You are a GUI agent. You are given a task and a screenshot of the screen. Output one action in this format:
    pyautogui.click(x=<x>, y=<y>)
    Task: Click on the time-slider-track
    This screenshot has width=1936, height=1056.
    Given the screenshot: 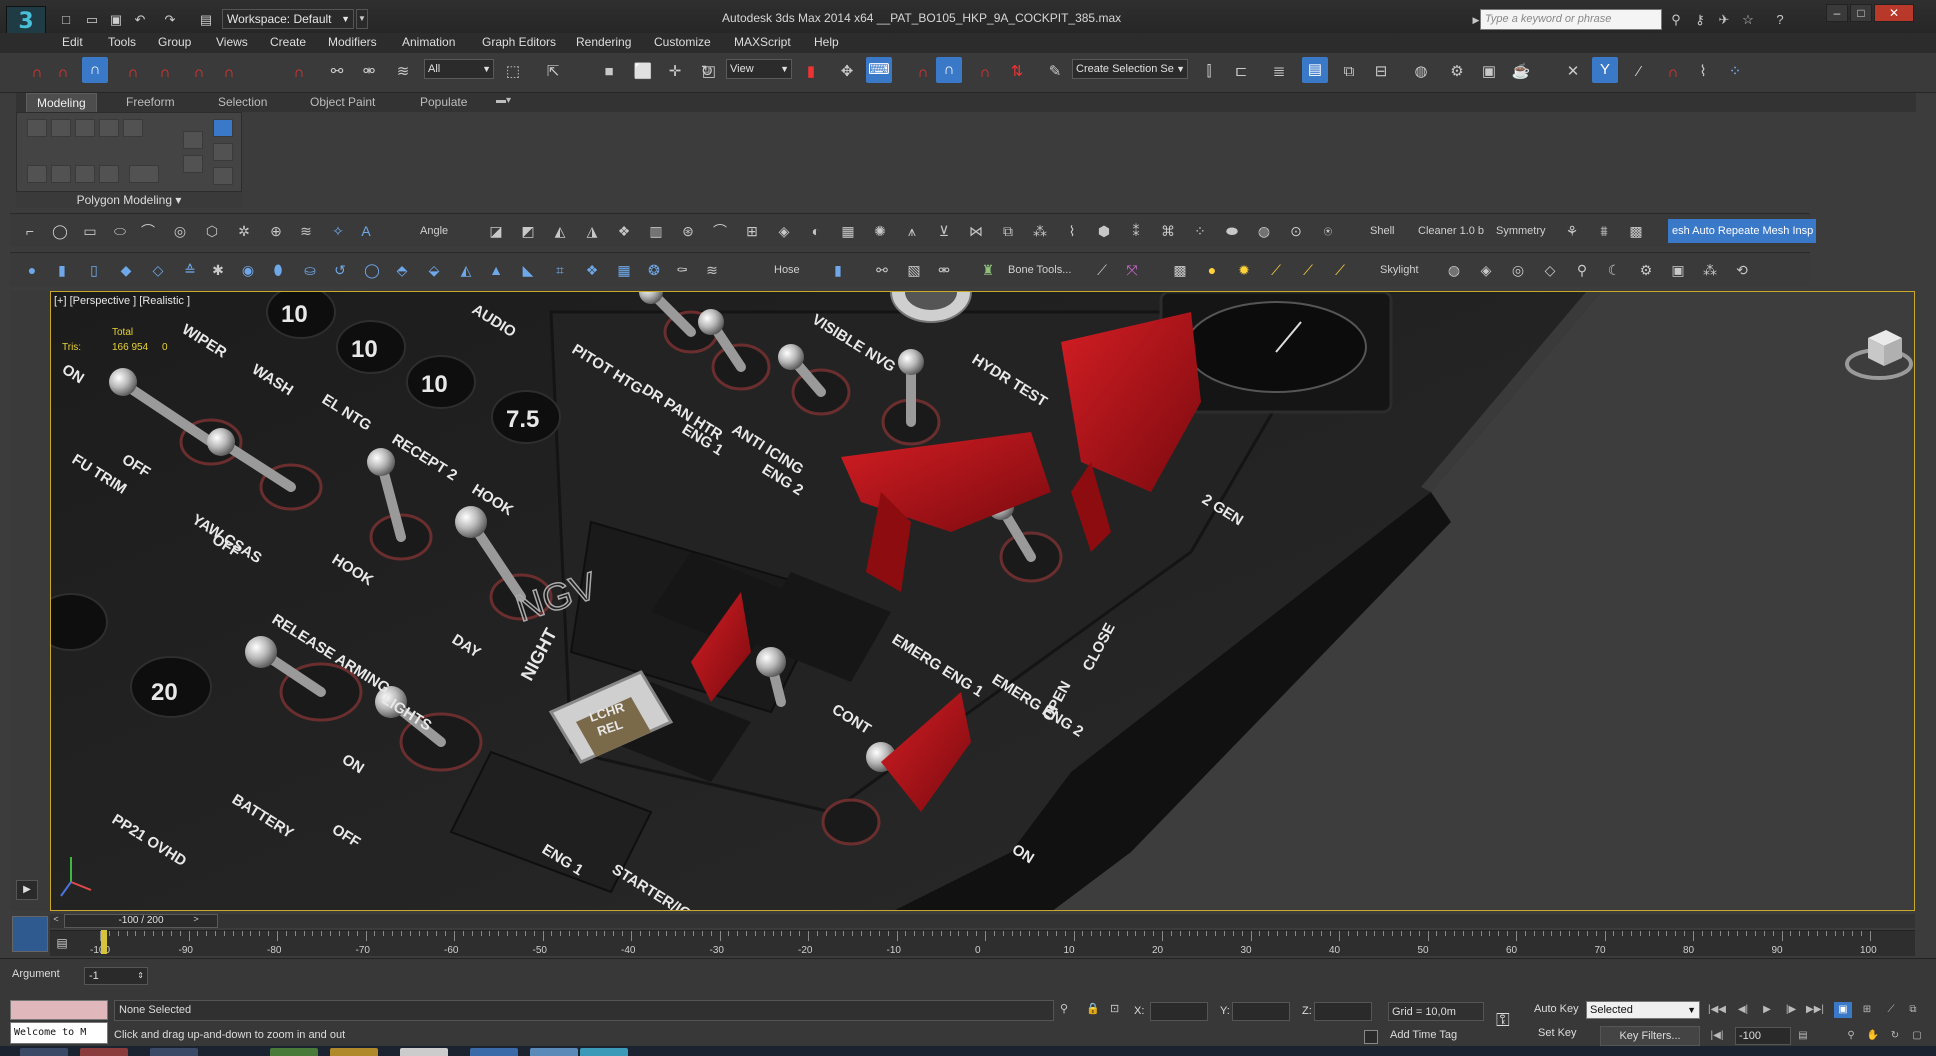 What is the action you would take?
    pyautogui.click(x=982, y=921)
    